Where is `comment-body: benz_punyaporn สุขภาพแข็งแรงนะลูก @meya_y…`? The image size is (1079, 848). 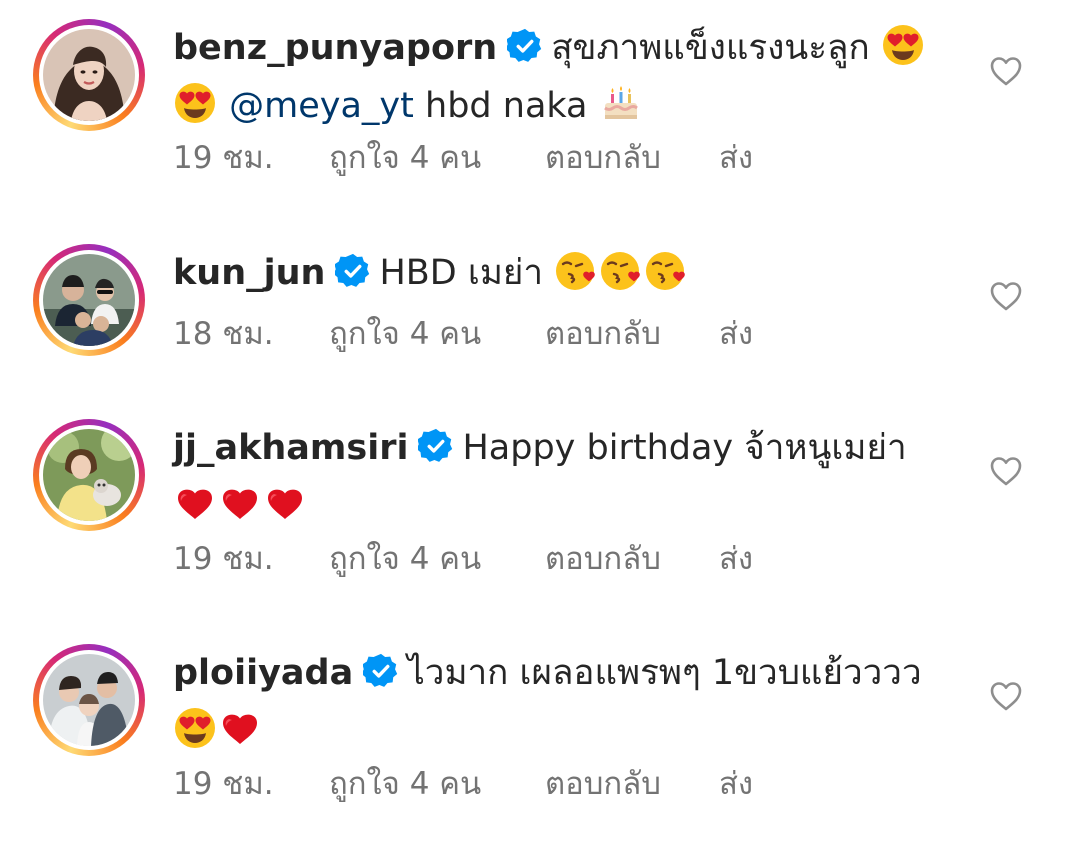 comment-body: benz_punyaporn สุขภาพแข็งแรงนะลูก @meya_y… is located at coordinates (563, 77).